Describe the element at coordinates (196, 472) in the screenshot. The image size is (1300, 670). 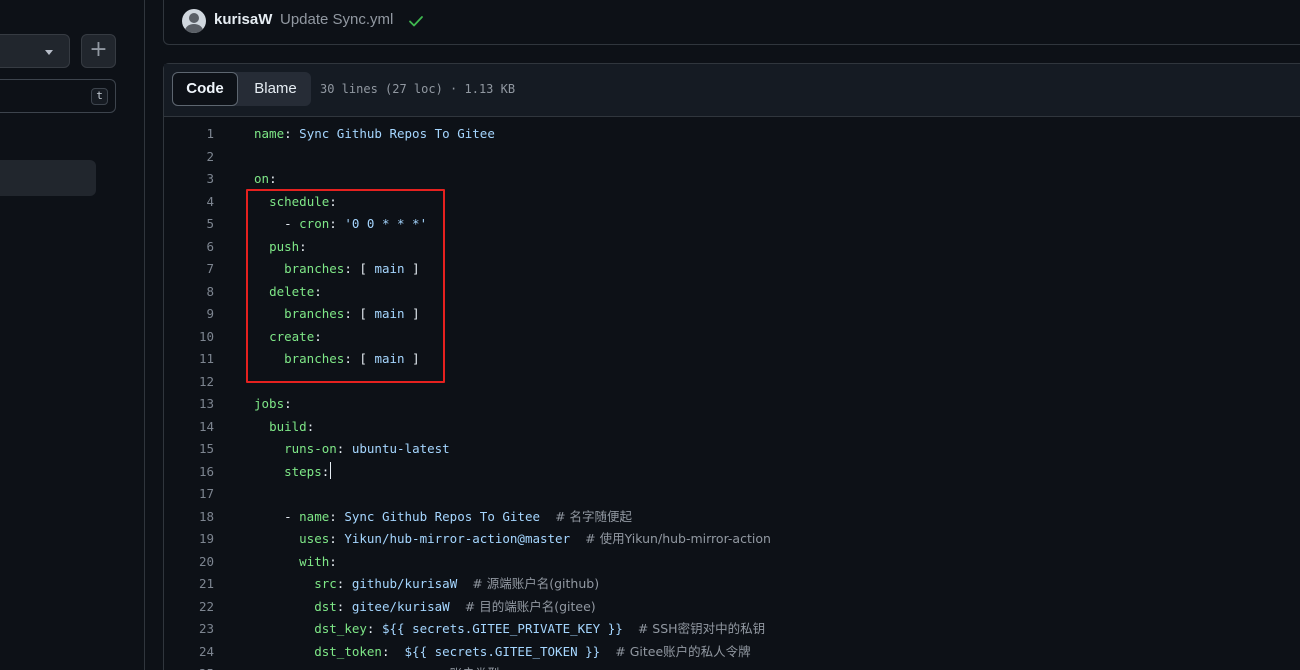
I see `line-number: 16` at that location.